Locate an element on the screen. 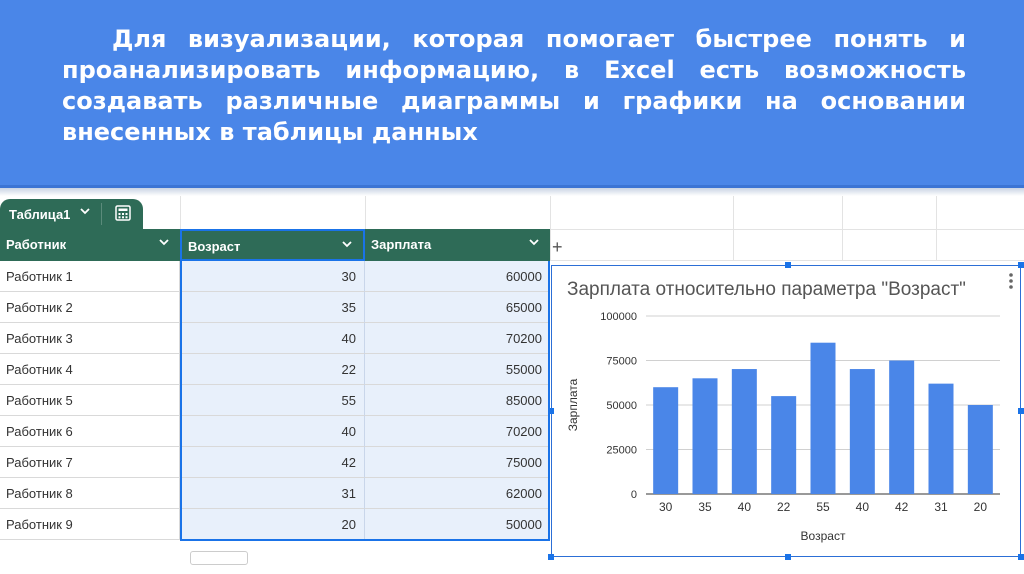  x-tick-label: 55 is located at coordinates (823, 507).